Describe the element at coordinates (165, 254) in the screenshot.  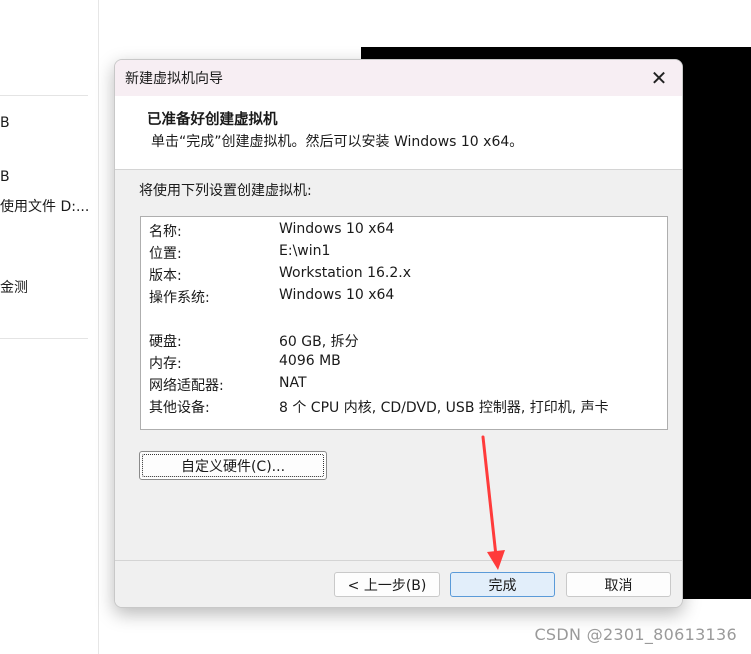
I see `setting-key: 位置:` at that location.